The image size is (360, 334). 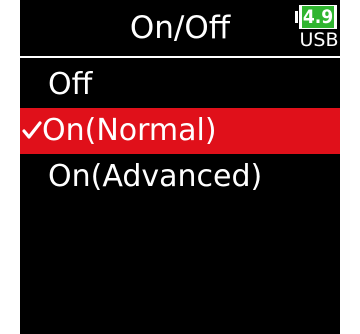 I want to click on menu-item-off: Off, so click(x=180, y=85).